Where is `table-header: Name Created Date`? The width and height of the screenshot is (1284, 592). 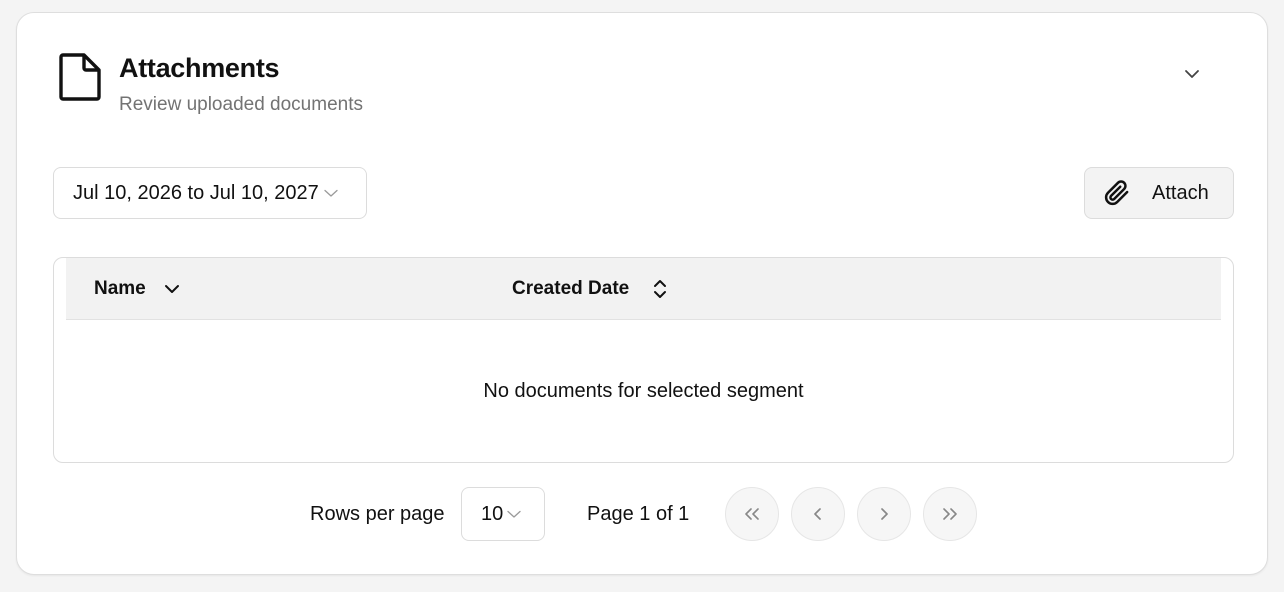
table-header: Name Created Date is located at coordinates (643, 289).